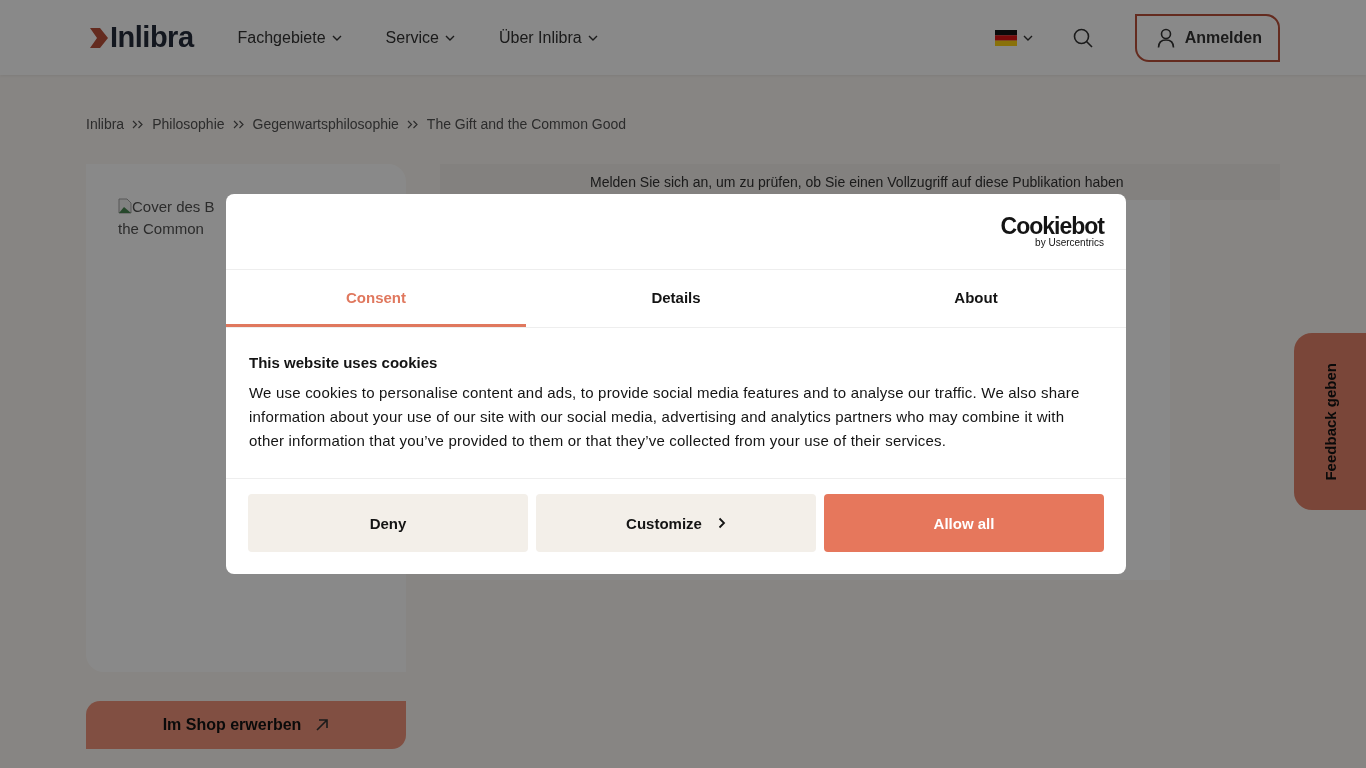 This screenshot has width=1366, height=768. What do you see at coordinates (1013, 37) in the screenshot?
I see `language-selector` at bounding box center [1013, 37].